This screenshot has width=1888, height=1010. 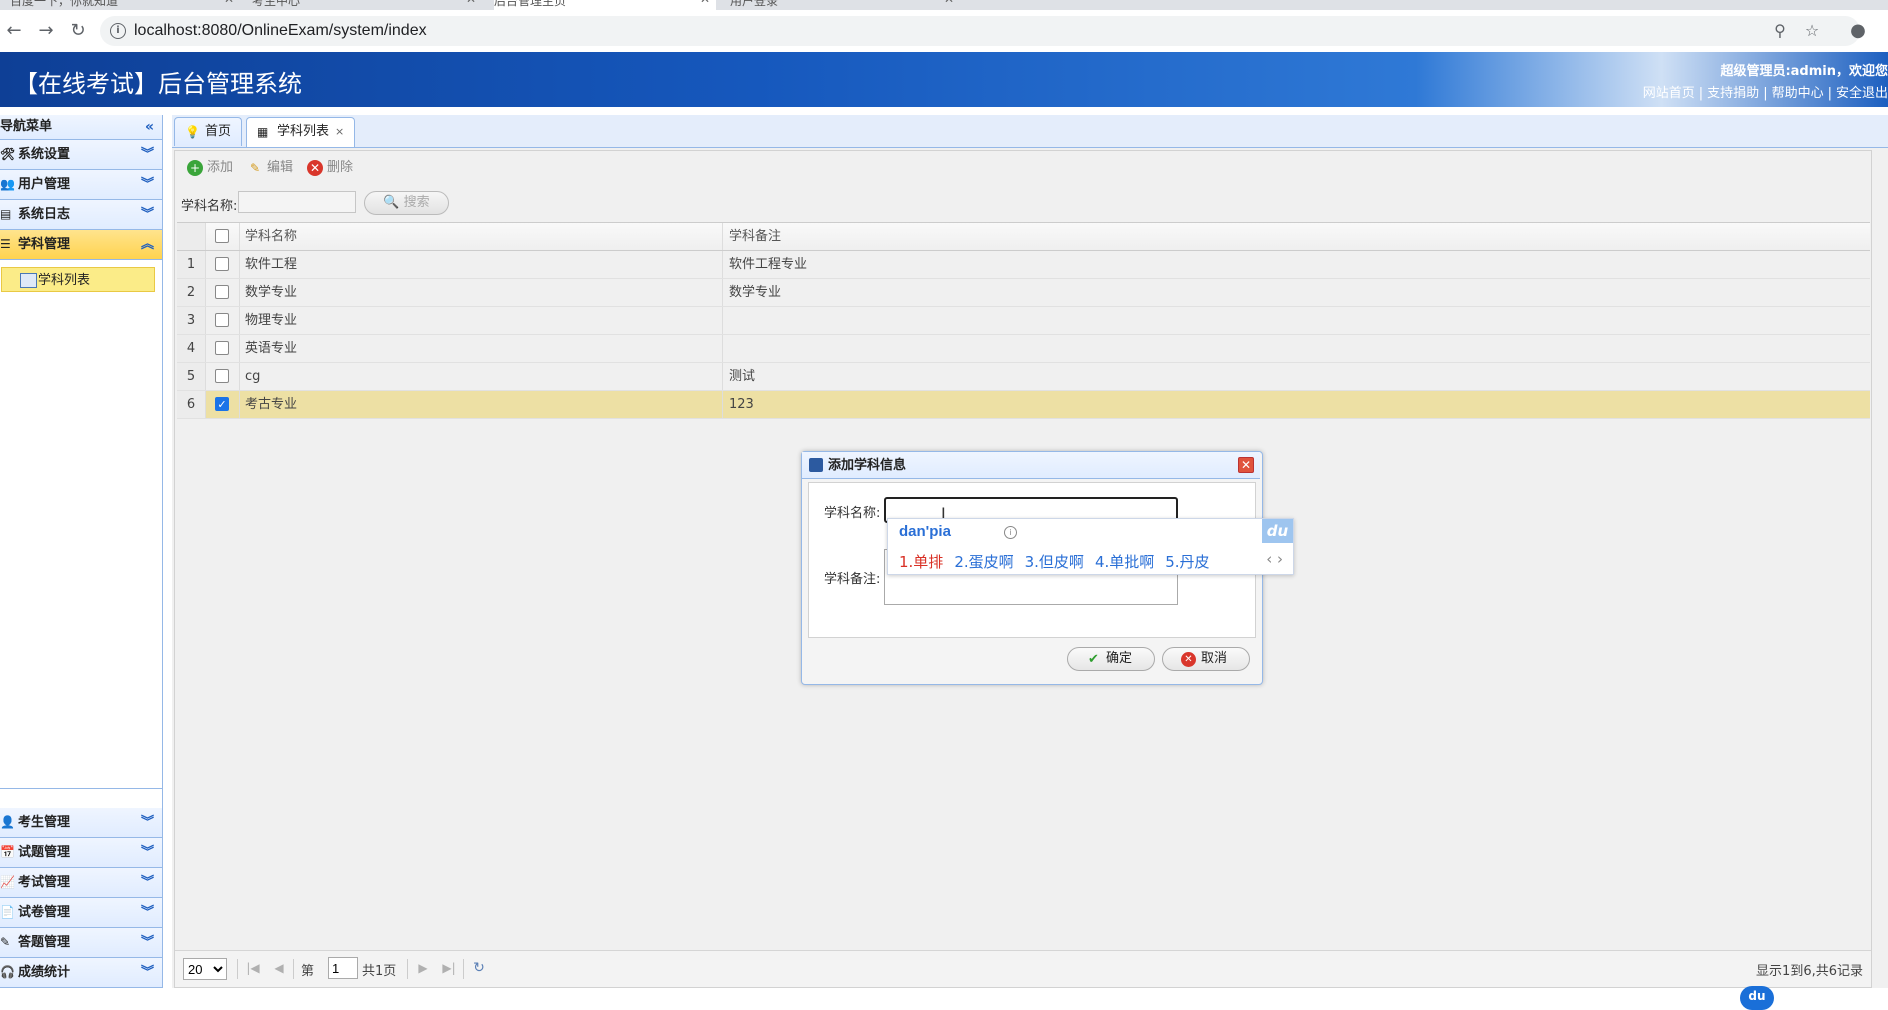 What do you see at coordinates (44, 852) in the screenshot?
I see `menu-label: 试题管理` at bounding box center [44, 852].